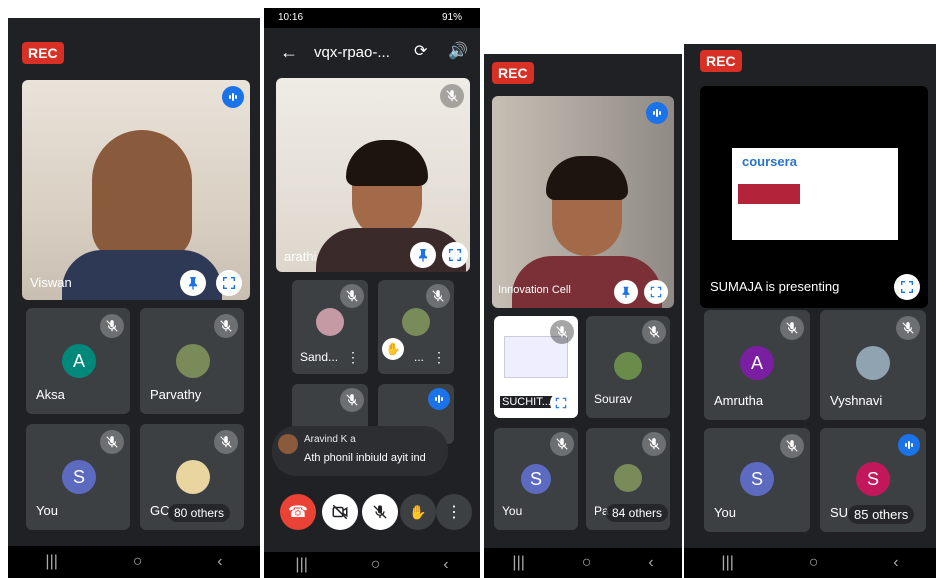 The image size is (936, 578). I want to click on presentation-tile: coursera SUMAJA is presenting, so click(814, 197).